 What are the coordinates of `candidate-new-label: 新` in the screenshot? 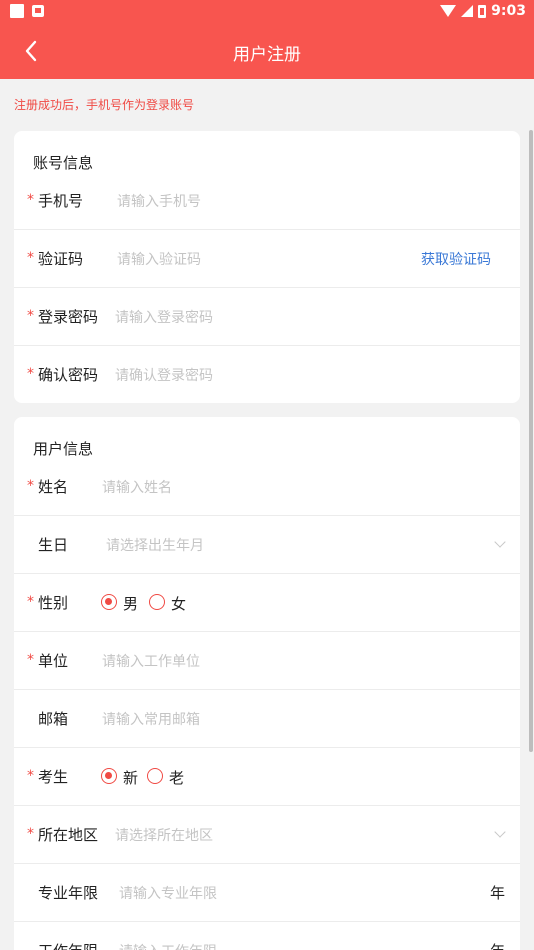 It's located at (130, 777).